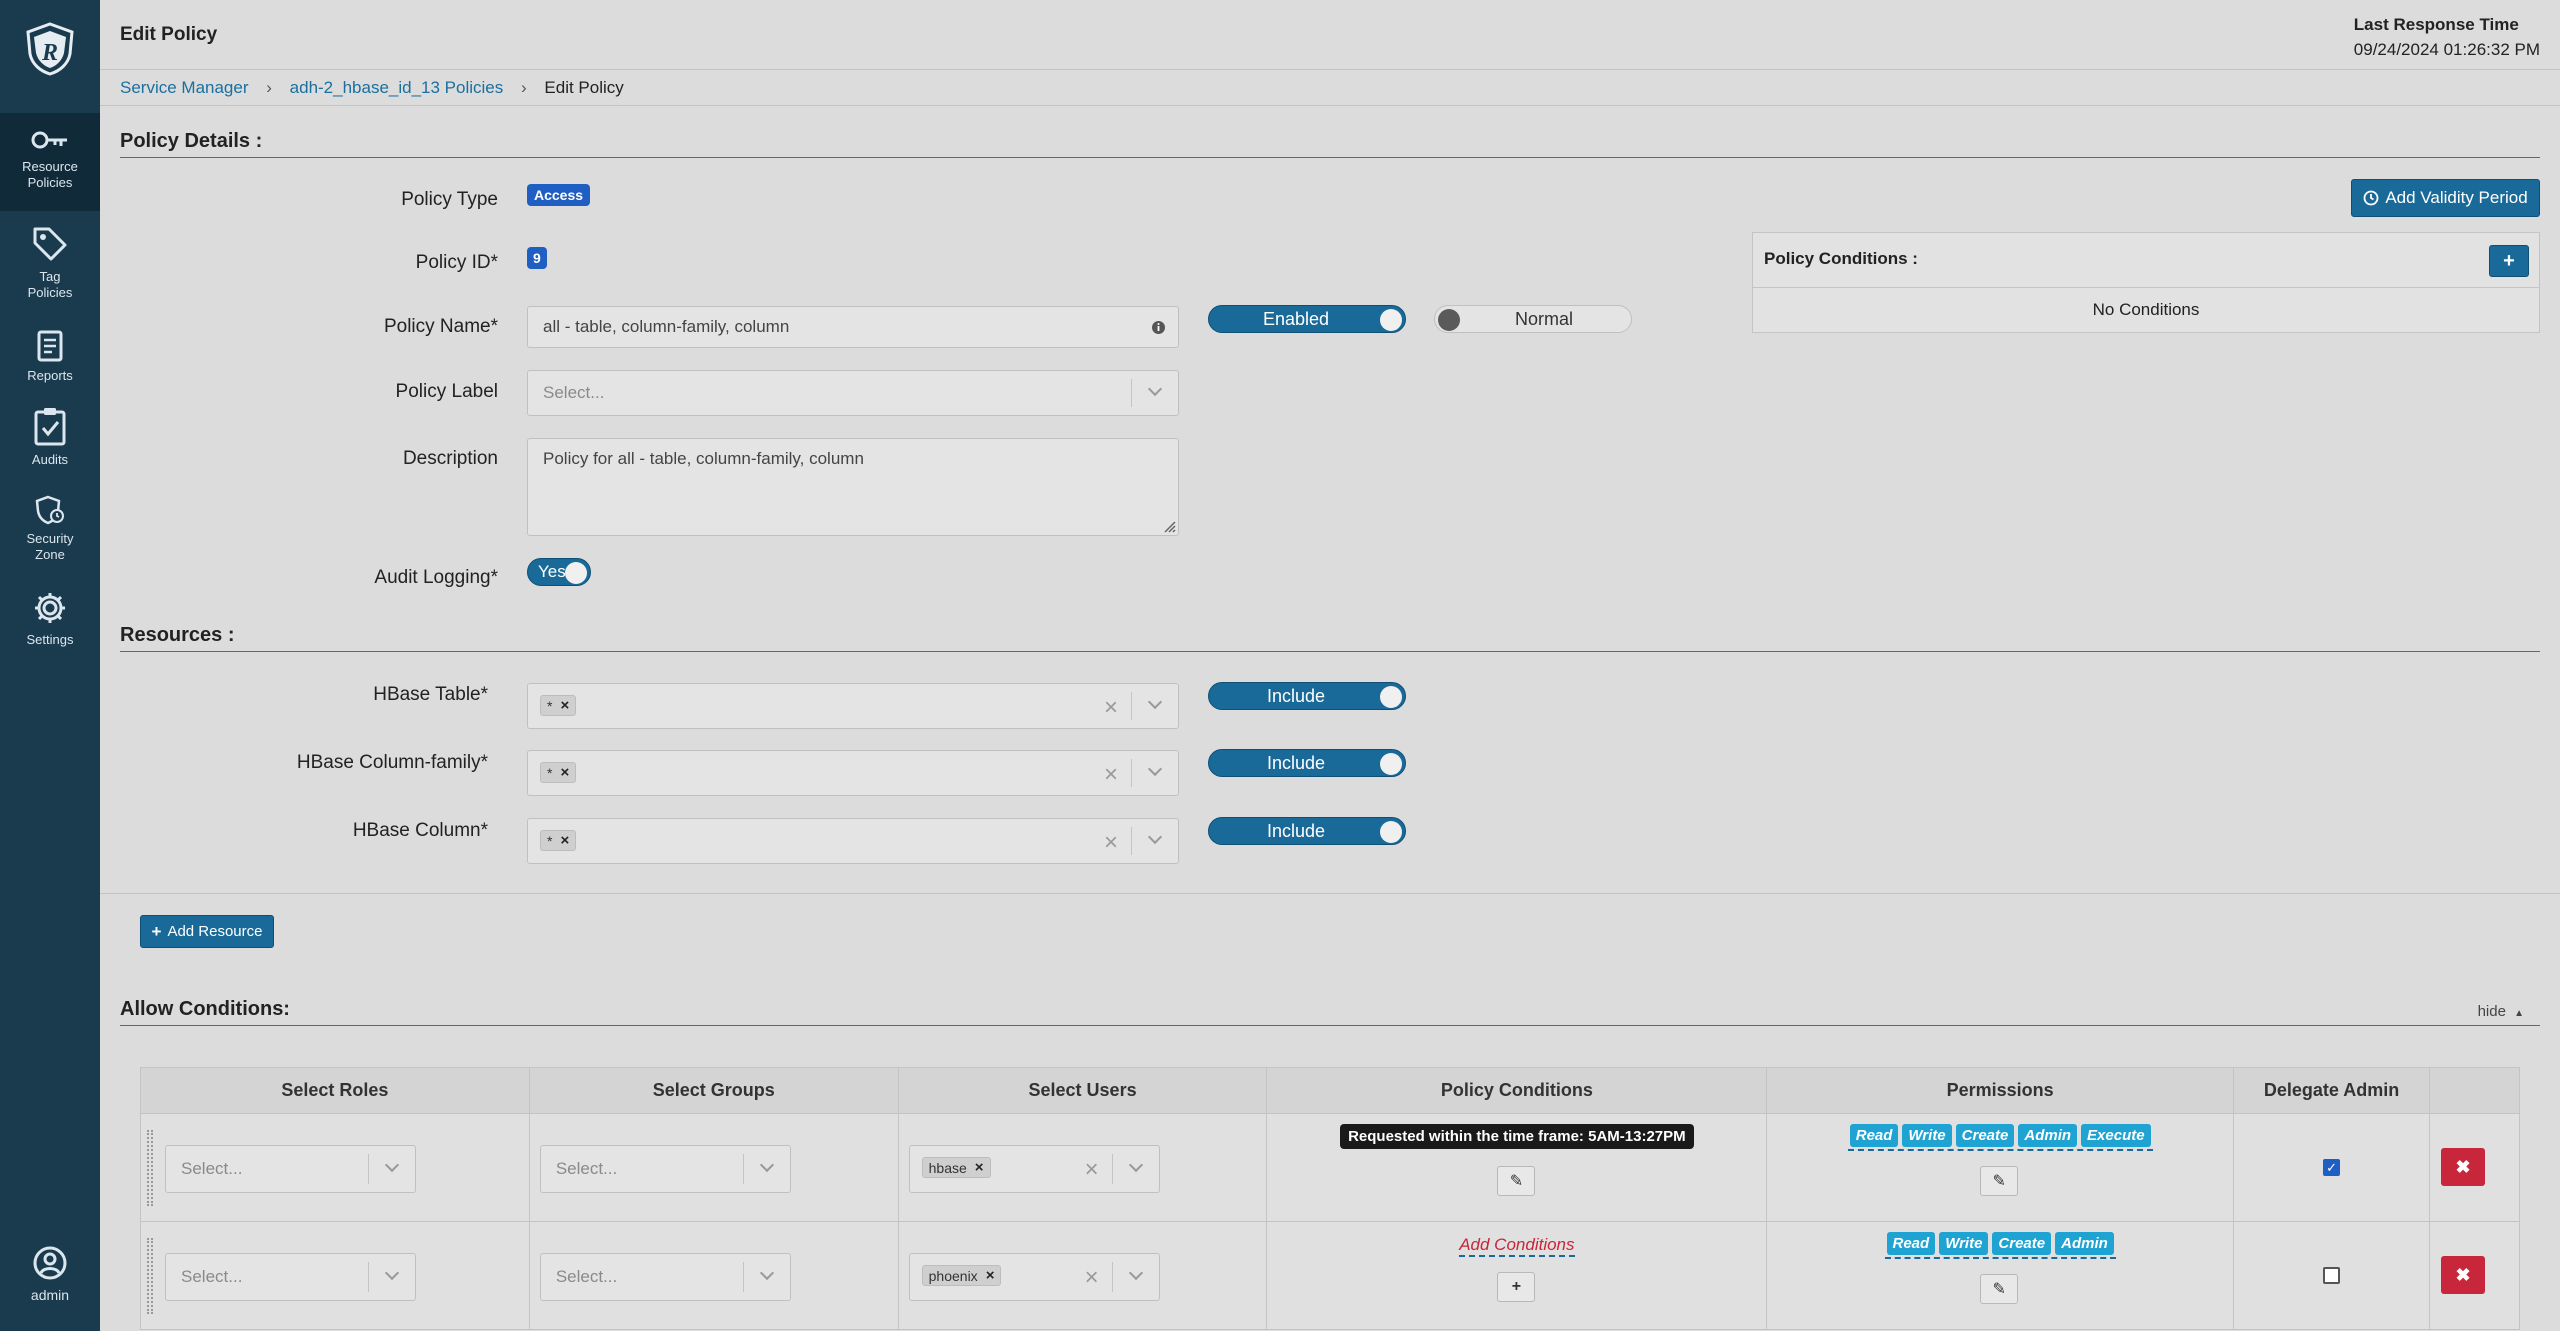 This screenshot has height=1331, width=2560. What do you see at coordinates (1516, 1181) in the screenshot?
I see `edit-condition-button: ✎` at bounding box center [1516, 1181].